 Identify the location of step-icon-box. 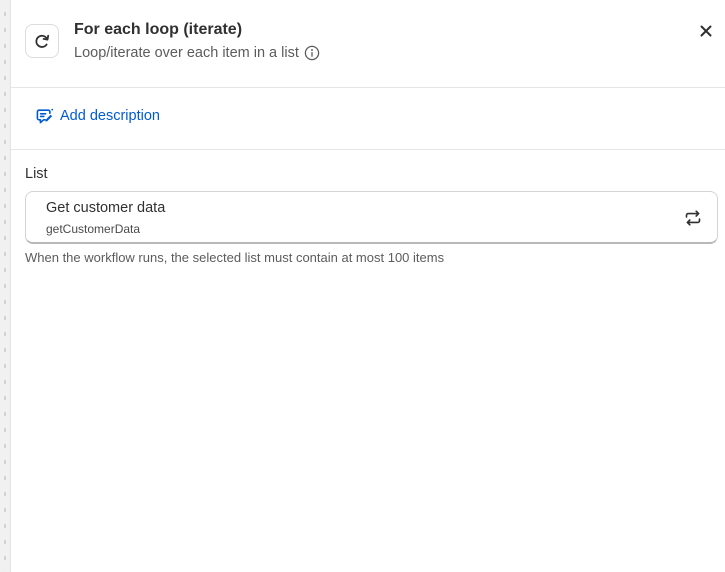
(42, 41).